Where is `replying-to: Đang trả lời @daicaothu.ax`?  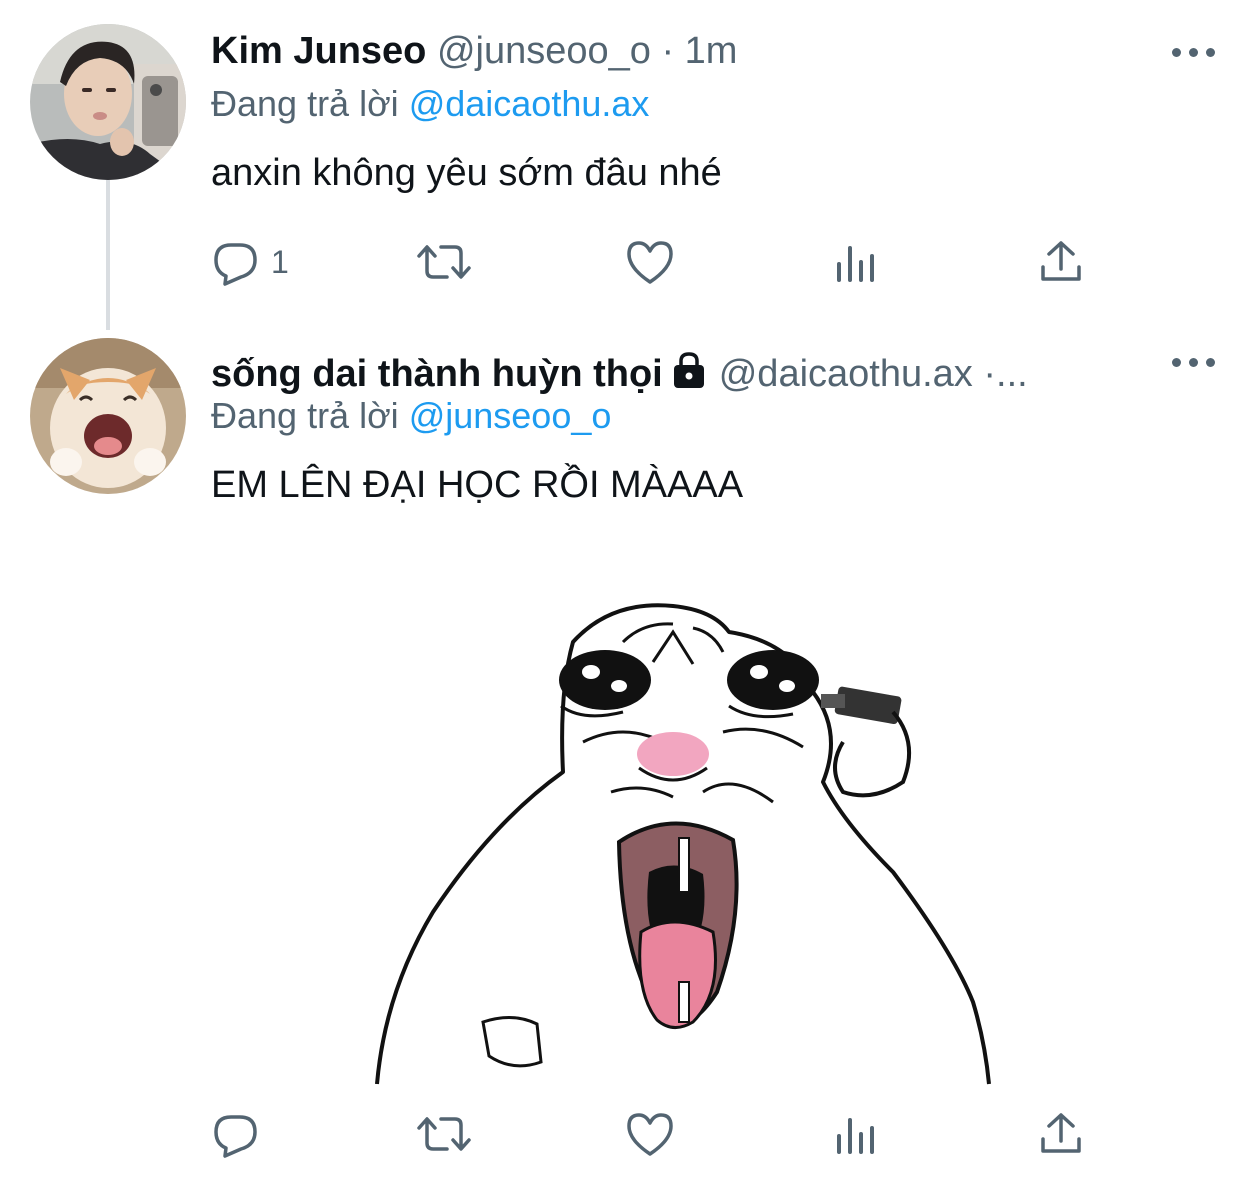
replying-to: Đang trả lời @daicaothu.ax is located at coordinates (430, 104).